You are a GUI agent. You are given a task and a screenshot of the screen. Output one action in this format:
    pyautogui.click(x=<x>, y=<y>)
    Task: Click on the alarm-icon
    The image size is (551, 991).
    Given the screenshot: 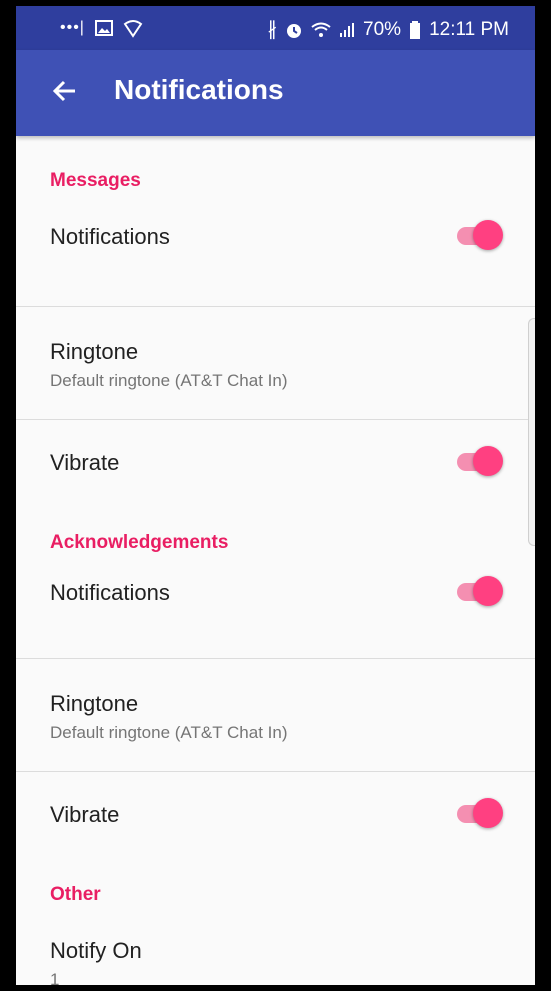 What is the action you would take?
    pyautogui.click(x=294, y=30)
    